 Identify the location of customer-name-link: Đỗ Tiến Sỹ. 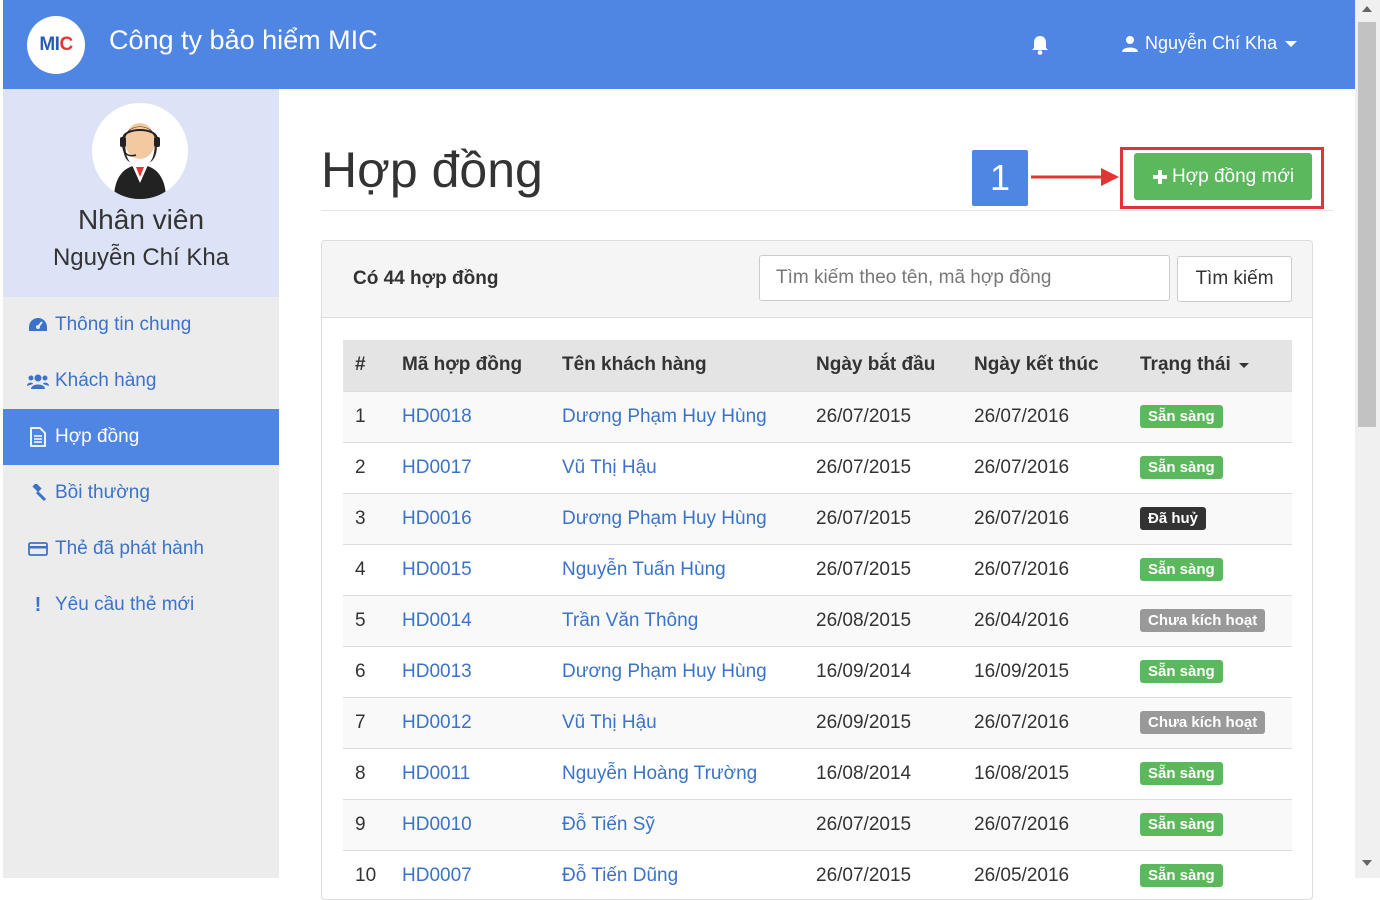
(677, 824).